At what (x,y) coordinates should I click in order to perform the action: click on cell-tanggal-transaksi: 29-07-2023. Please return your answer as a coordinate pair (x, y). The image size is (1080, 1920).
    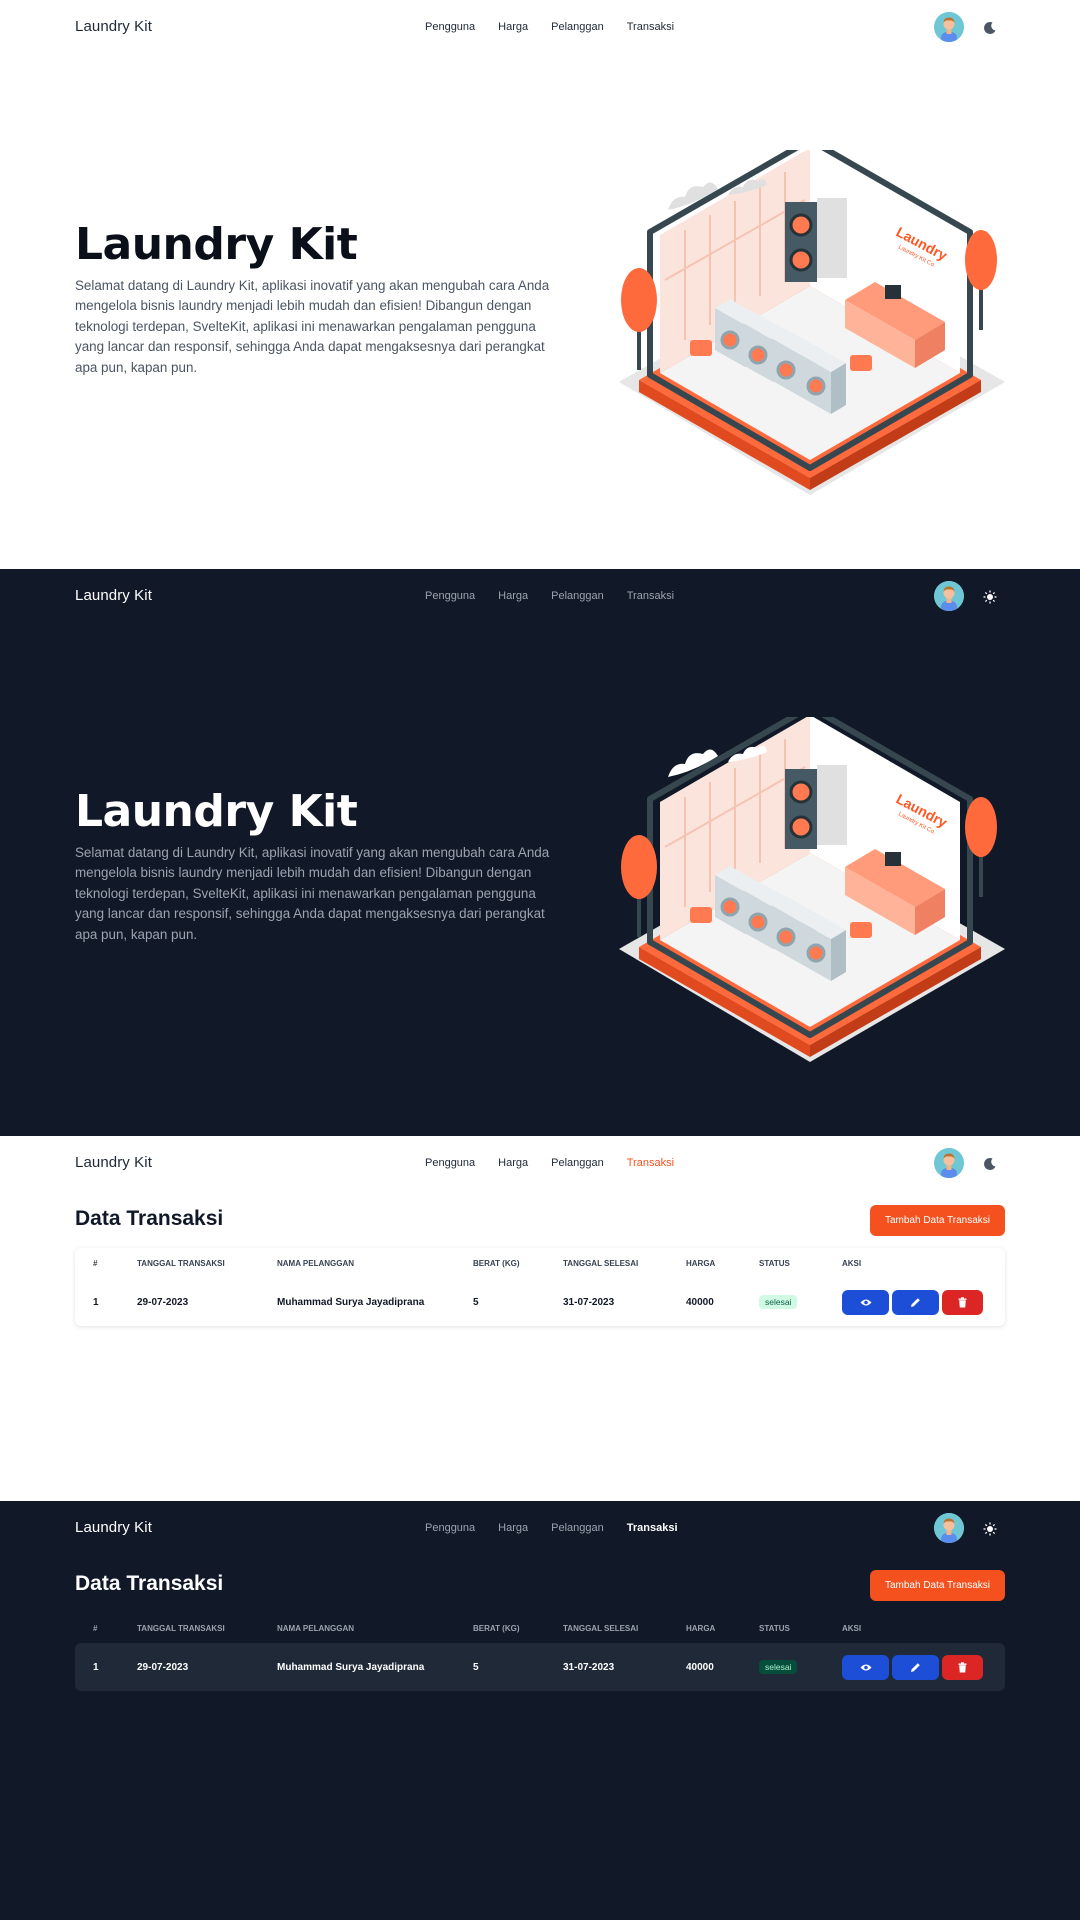
    Looking at the image, I should click on (163, 1302).